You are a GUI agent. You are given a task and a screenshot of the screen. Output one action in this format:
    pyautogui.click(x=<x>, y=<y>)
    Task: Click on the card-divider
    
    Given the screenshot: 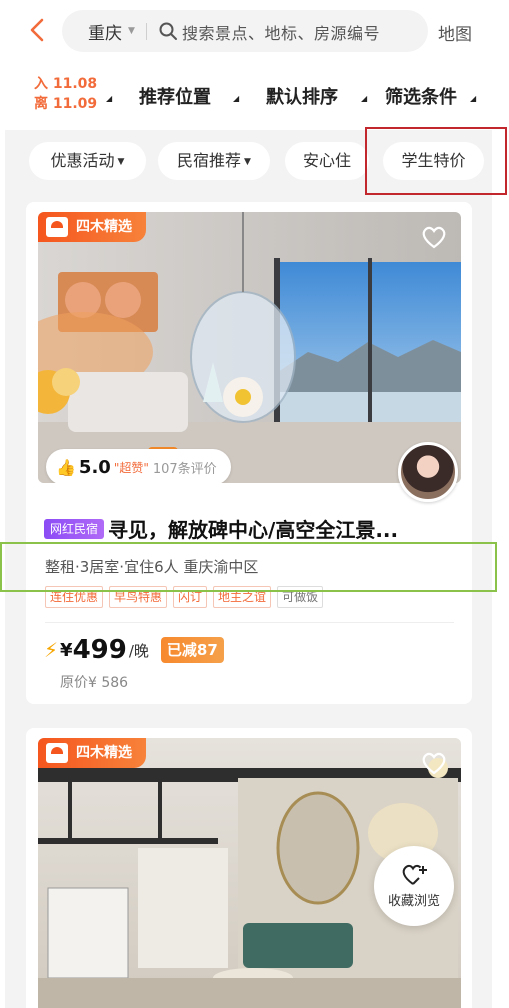 What is the action you would take?
    pyautogui.click(x=249, y=622)
    